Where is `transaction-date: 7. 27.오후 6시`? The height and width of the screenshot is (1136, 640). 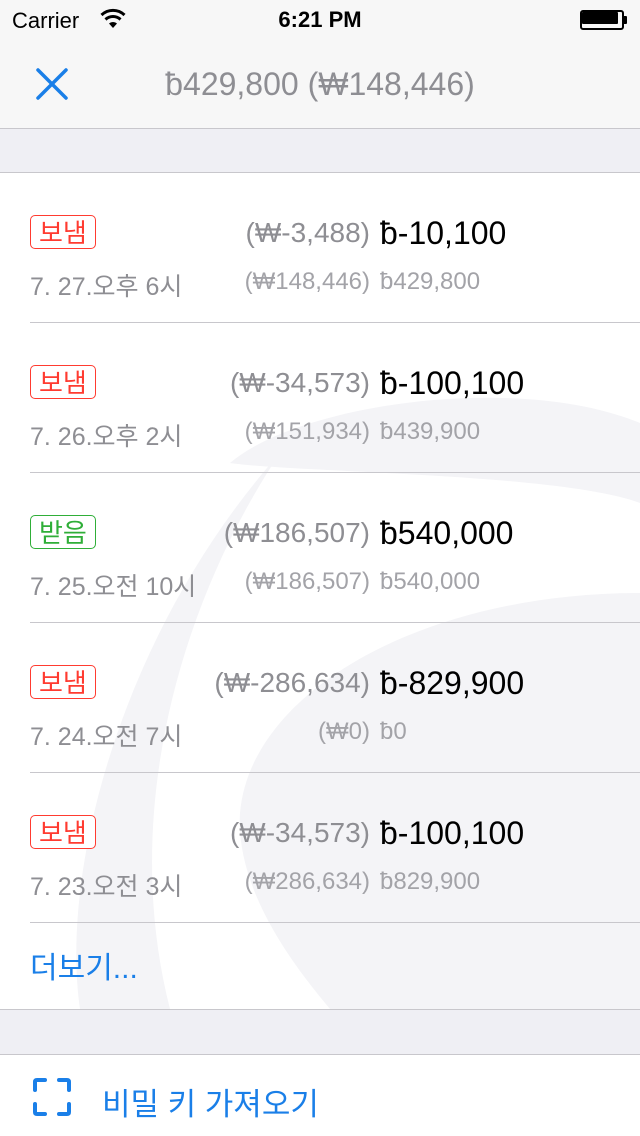 transaction-date: 7. 27.오후 6시 is located at coordinates (106, 287).